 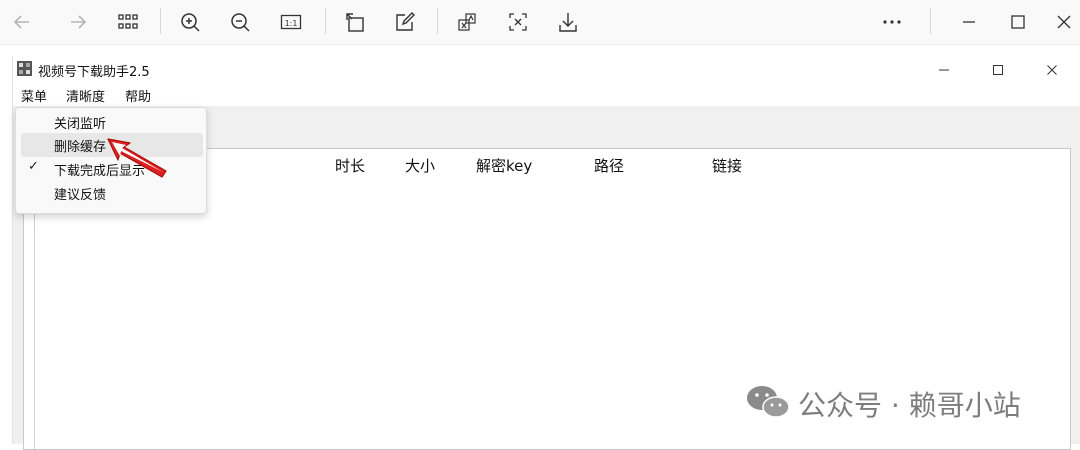 What do you see at coordinates (78, 22) in the screenshot?
I see `arrow-right-icon` at bounding box center [78, 22].